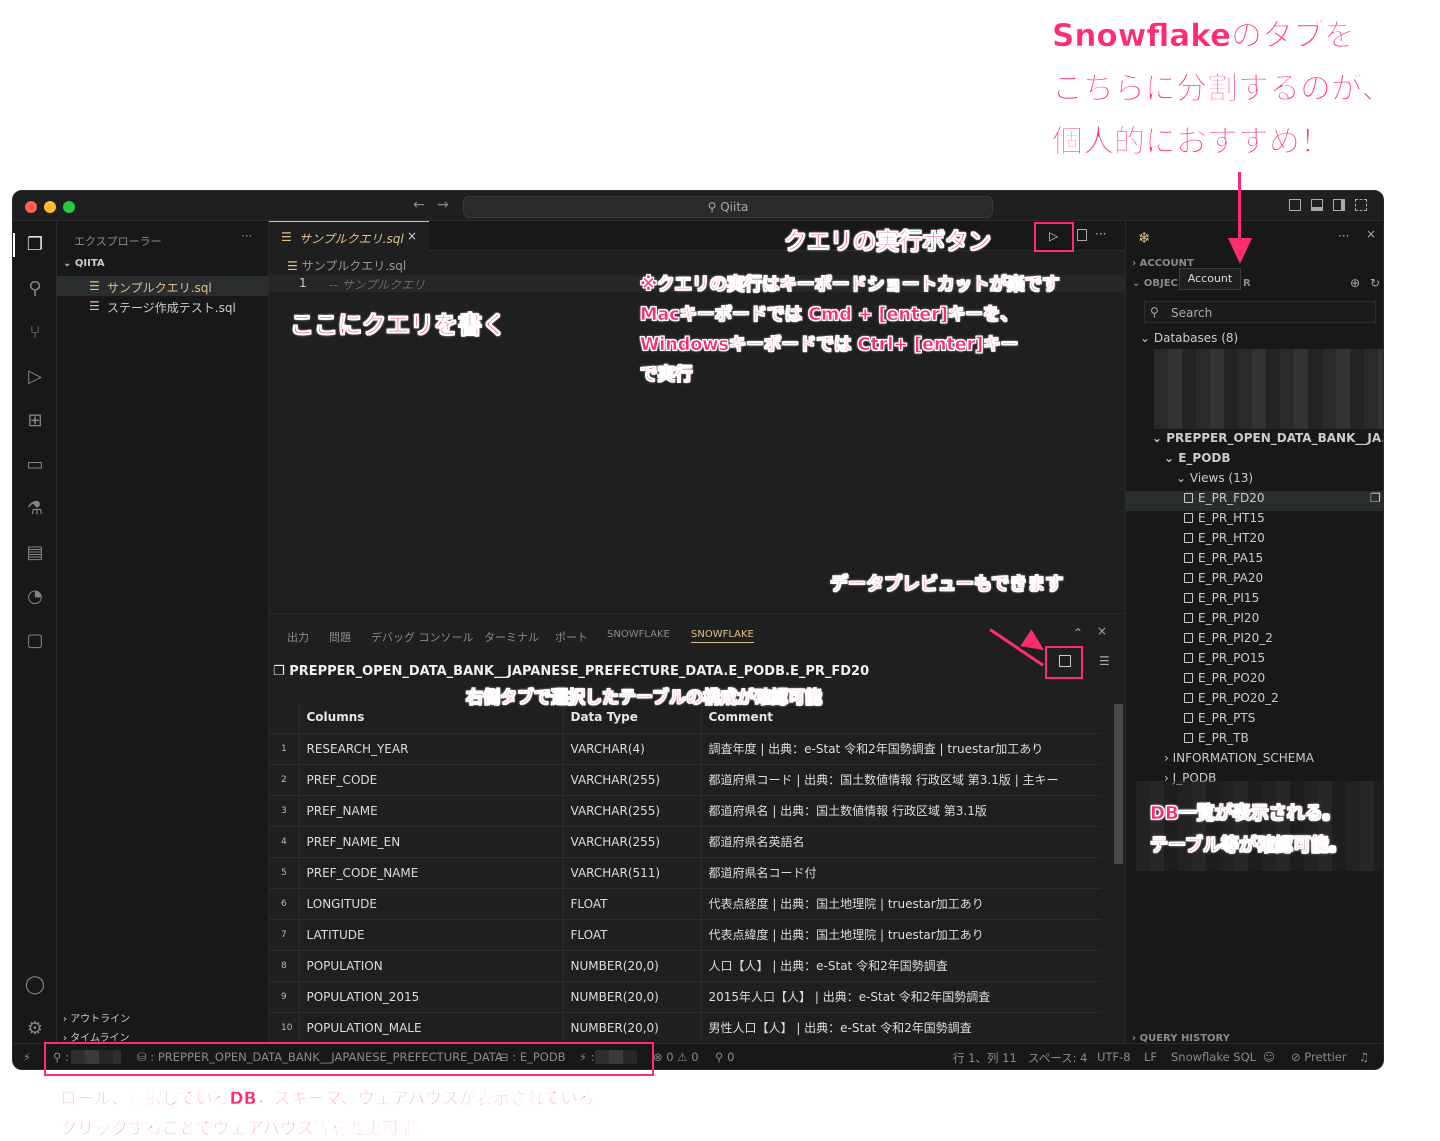 Image resolution: width=1440 pixels, height=1141 pixels. Describe the element at coordinates (722, 636) in the screenshot. I see `panel-tab-snowflake-active: SNOWFLAKE` at that location.